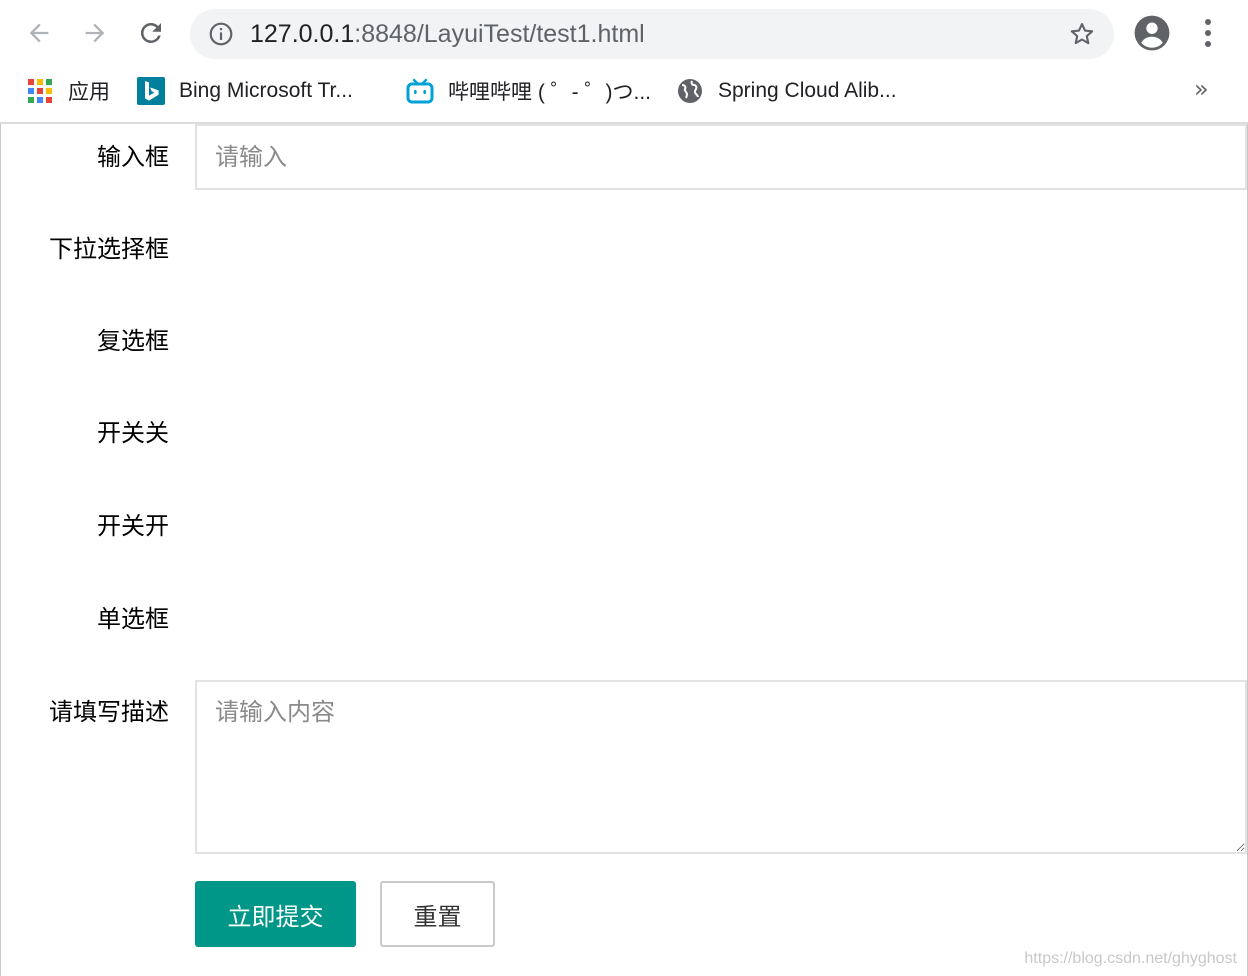  Describe the element at coordinates (499, 34) in the screenshot. I see `url-path: :8848/LayuiTest/test1.html` at that location.